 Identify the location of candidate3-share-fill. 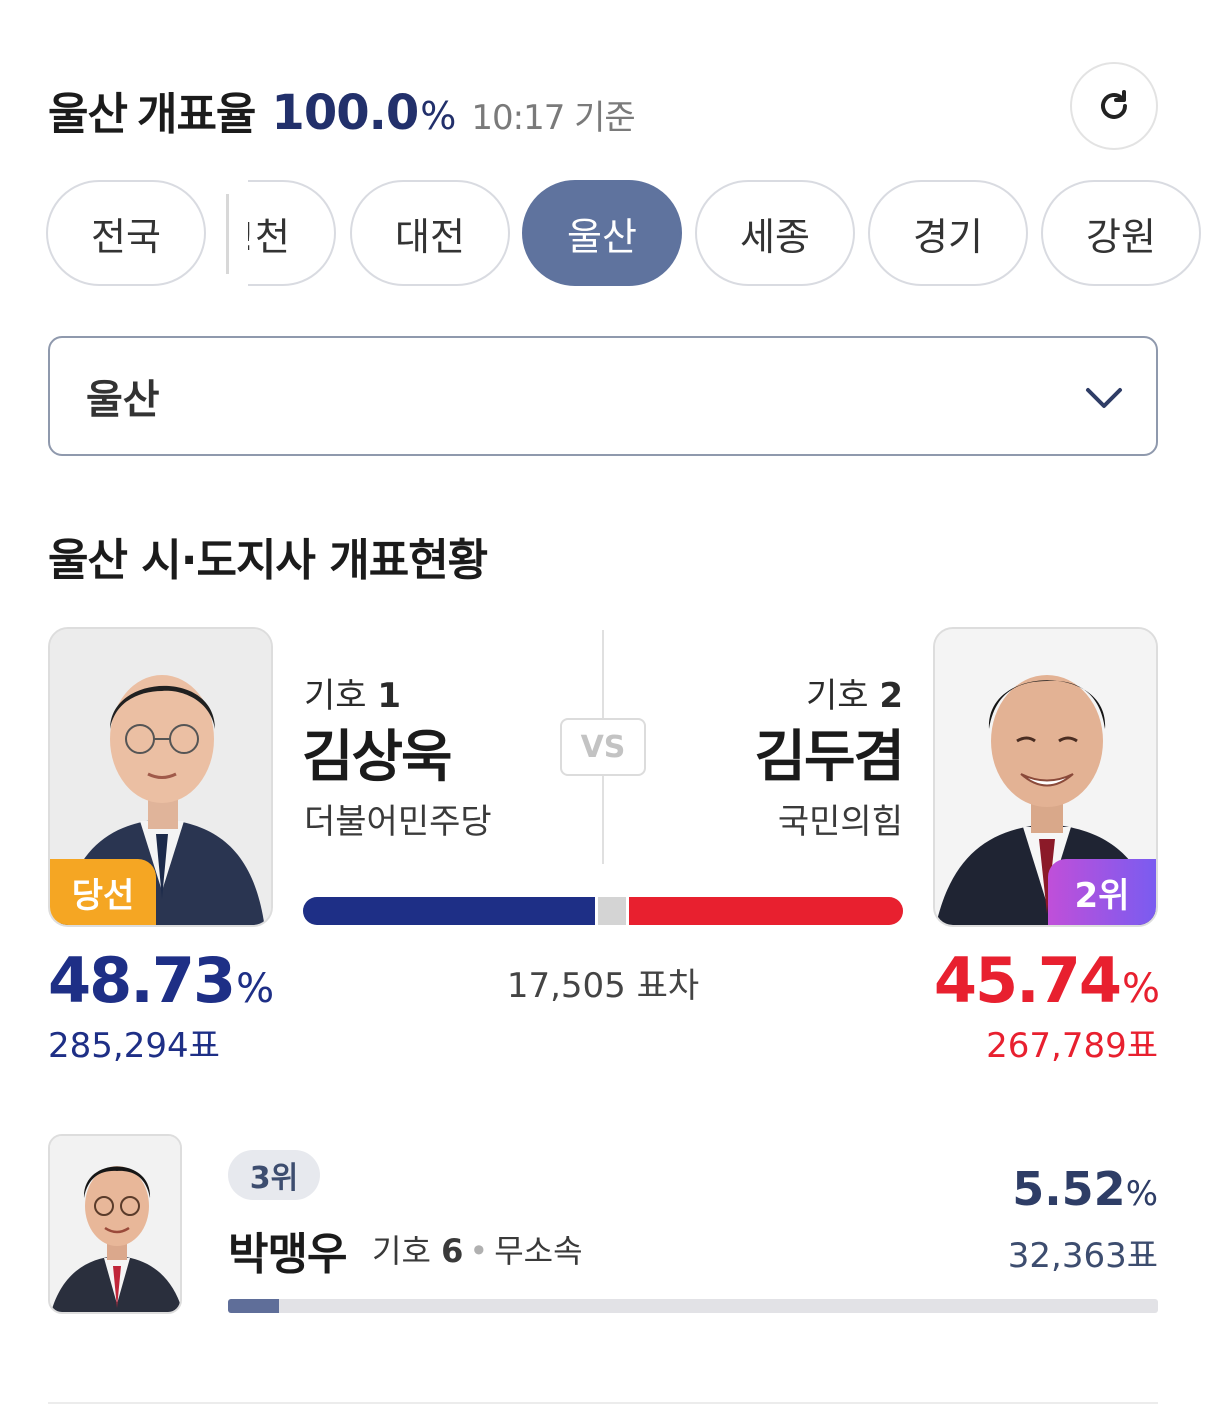
(254, 1306).